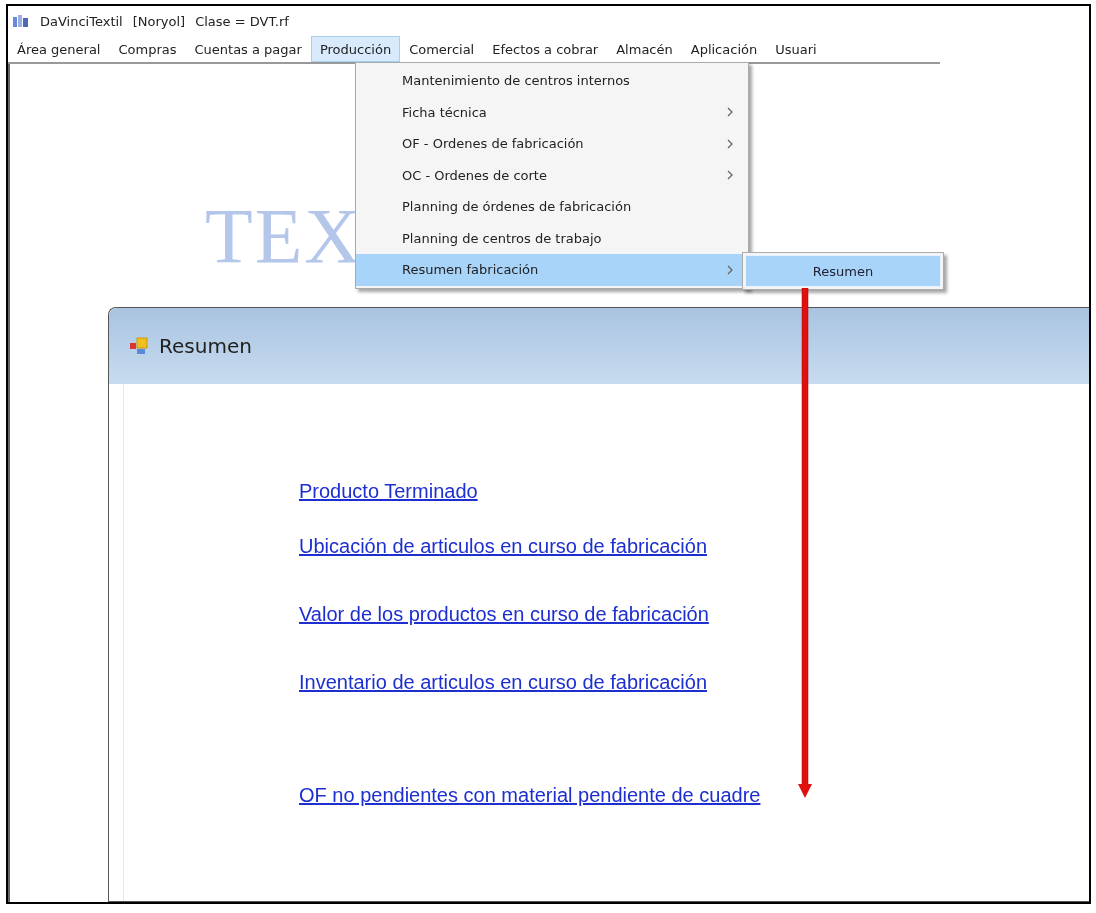  Describe the element at coordinates (552, 144) in the screenshot. I see `dropdown-item: OF - Ordenes de fabricación` at that location.